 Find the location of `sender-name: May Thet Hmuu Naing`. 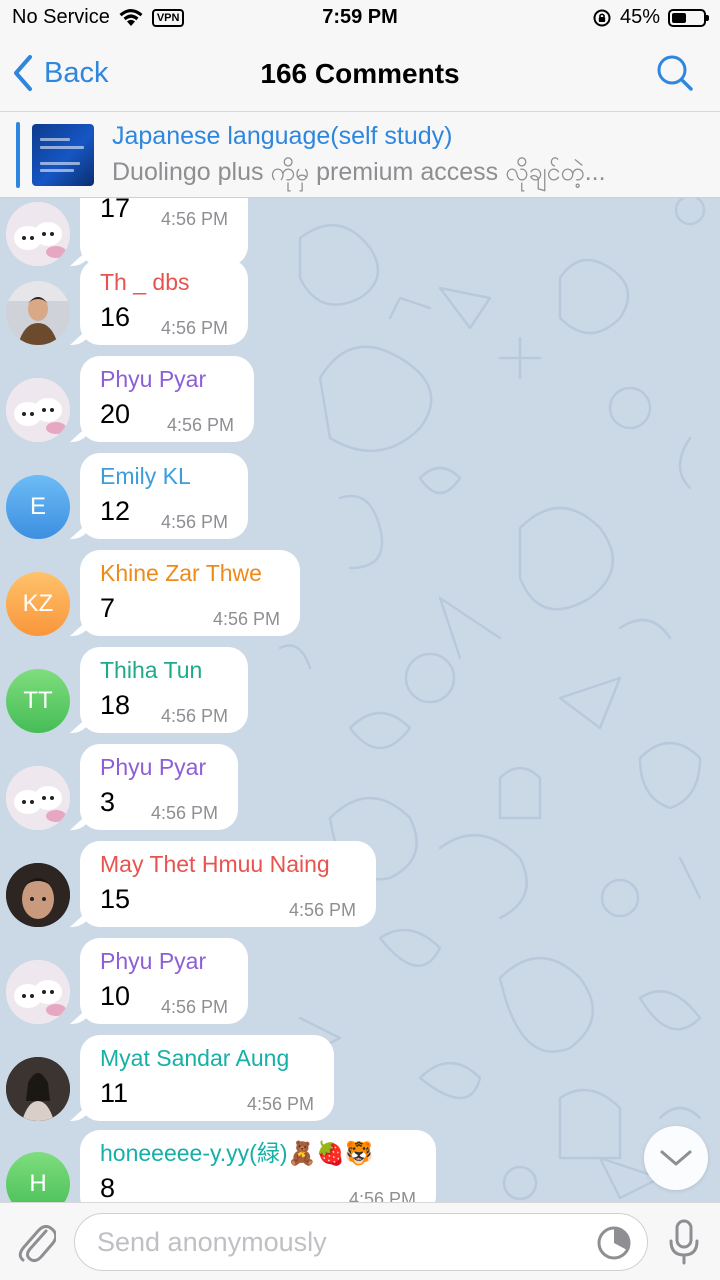

sender-name: May Thet Hmuu Naing is located at coordinates (228, 864).